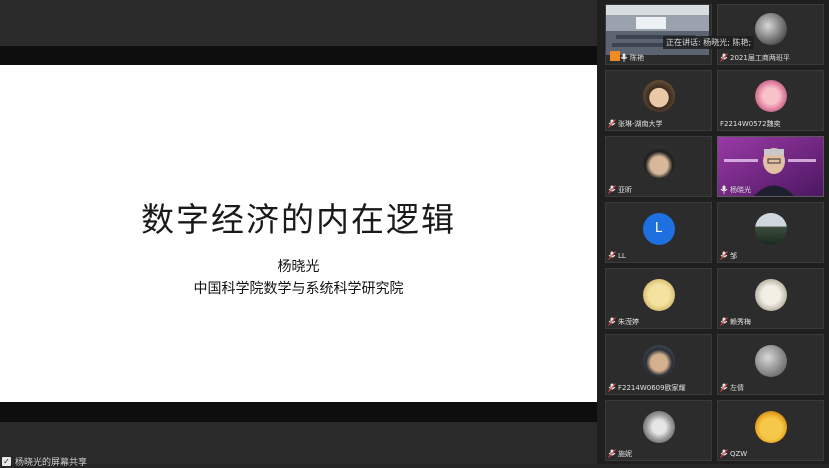  What do you see at coordinates (770, 361) in the screenshot?
I see `texture-photo` at bounding box center [770, 361].